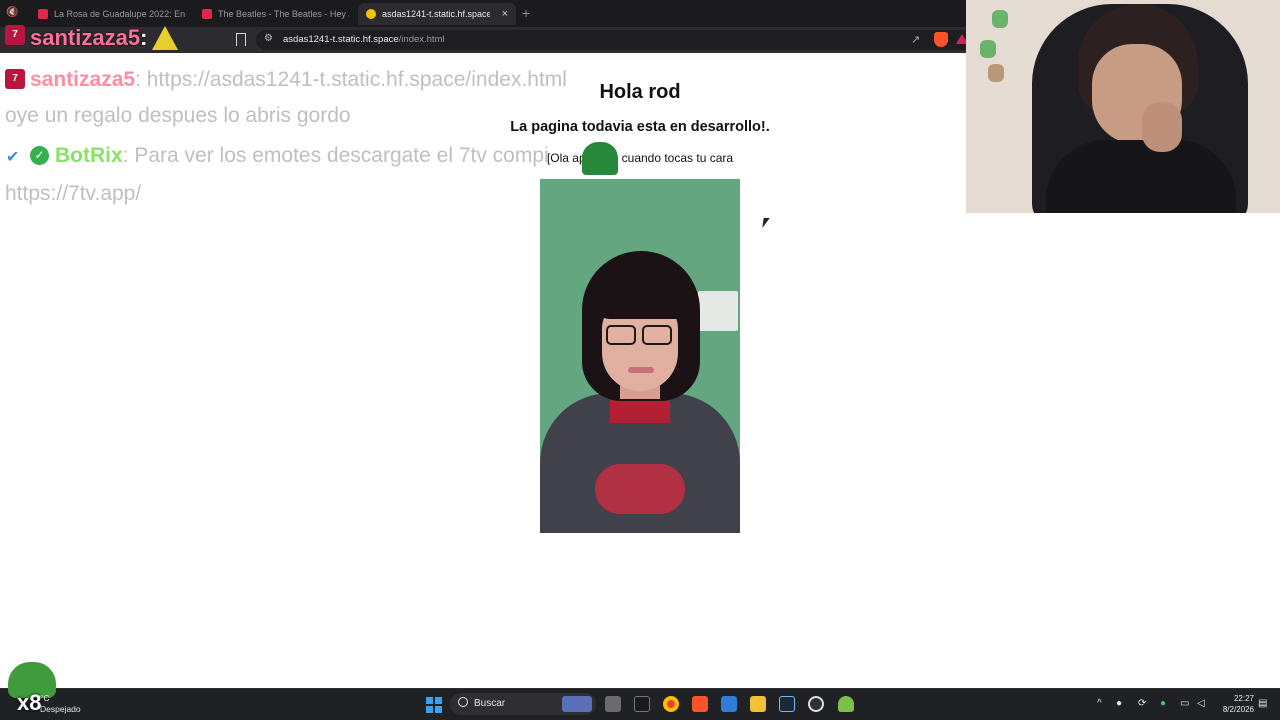 Image resolution: width=1280 pixels, height=720 pixels. I want to click on steam-icon, so click(787, 704).